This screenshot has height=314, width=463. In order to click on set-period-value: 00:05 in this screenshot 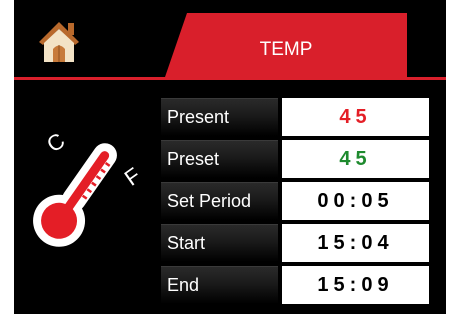, I will do `click(355, 201)`.